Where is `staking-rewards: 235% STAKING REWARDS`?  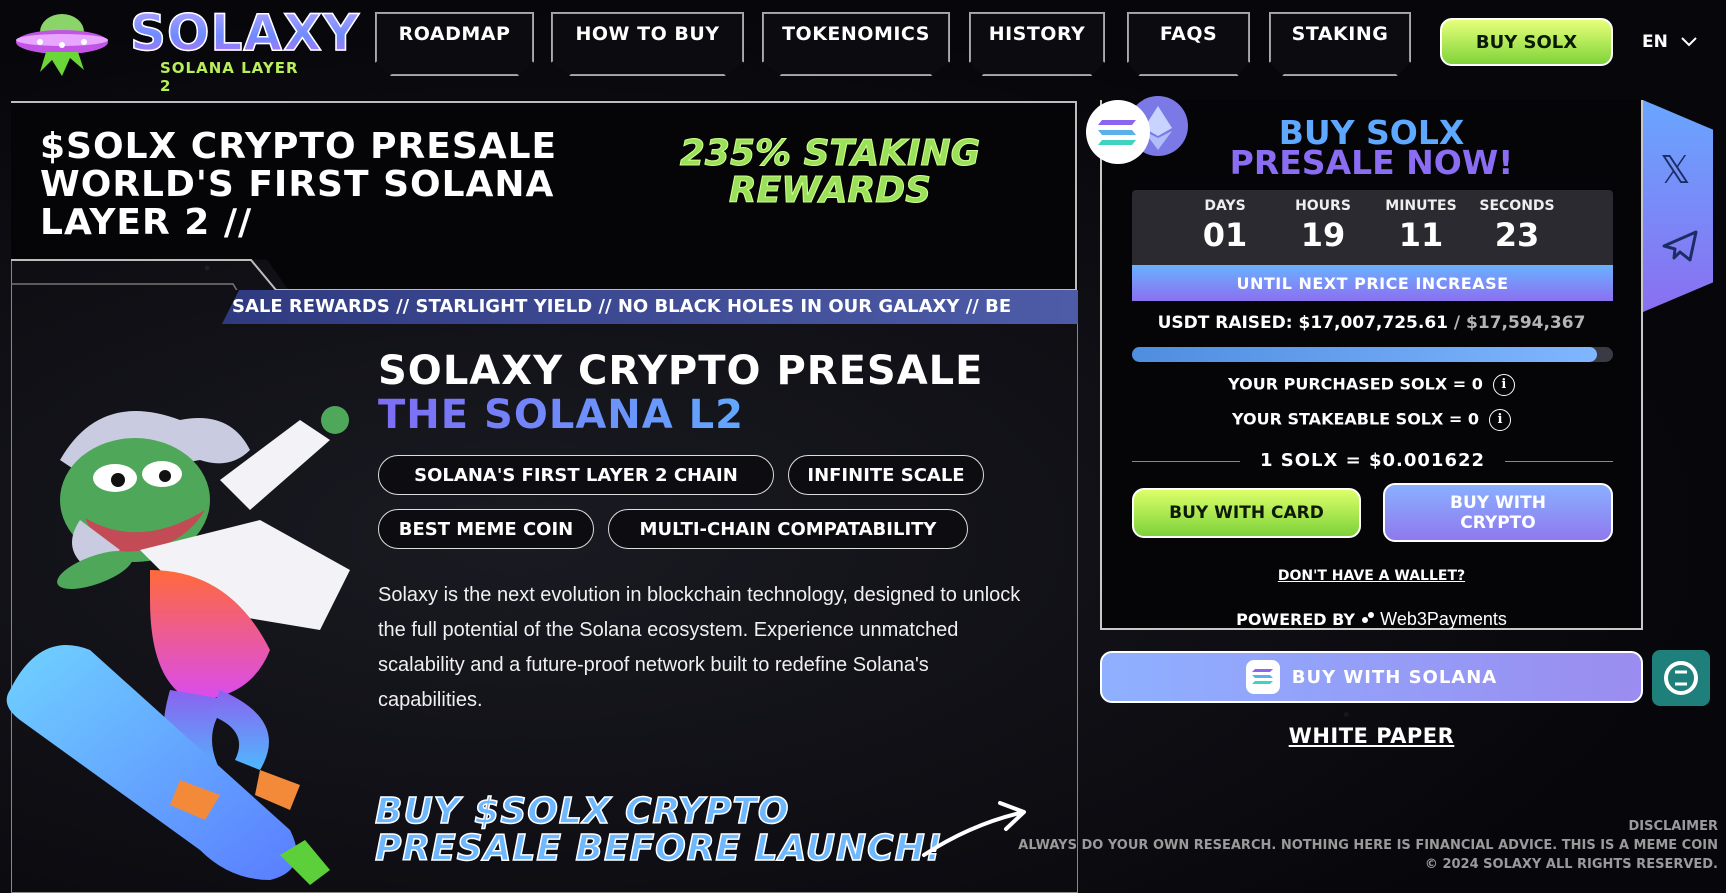
staking-rewards: 235% STAKING REWARDS is located at coordinates (830, 172).